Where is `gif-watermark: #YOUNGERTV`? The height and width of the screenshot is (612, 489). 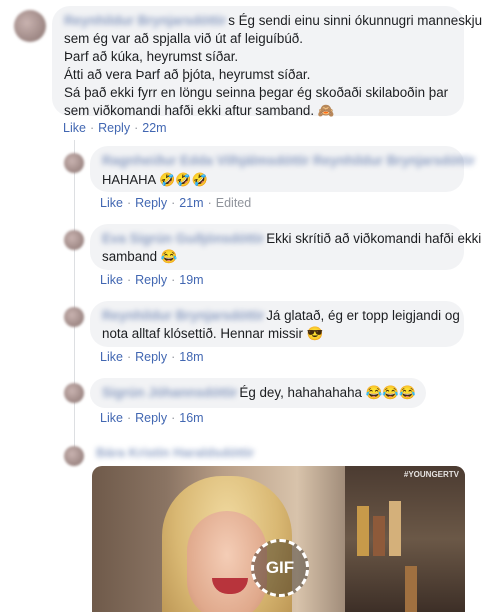
gif-watermark: #YOUNGERTV is located at coordinates (431, 474).